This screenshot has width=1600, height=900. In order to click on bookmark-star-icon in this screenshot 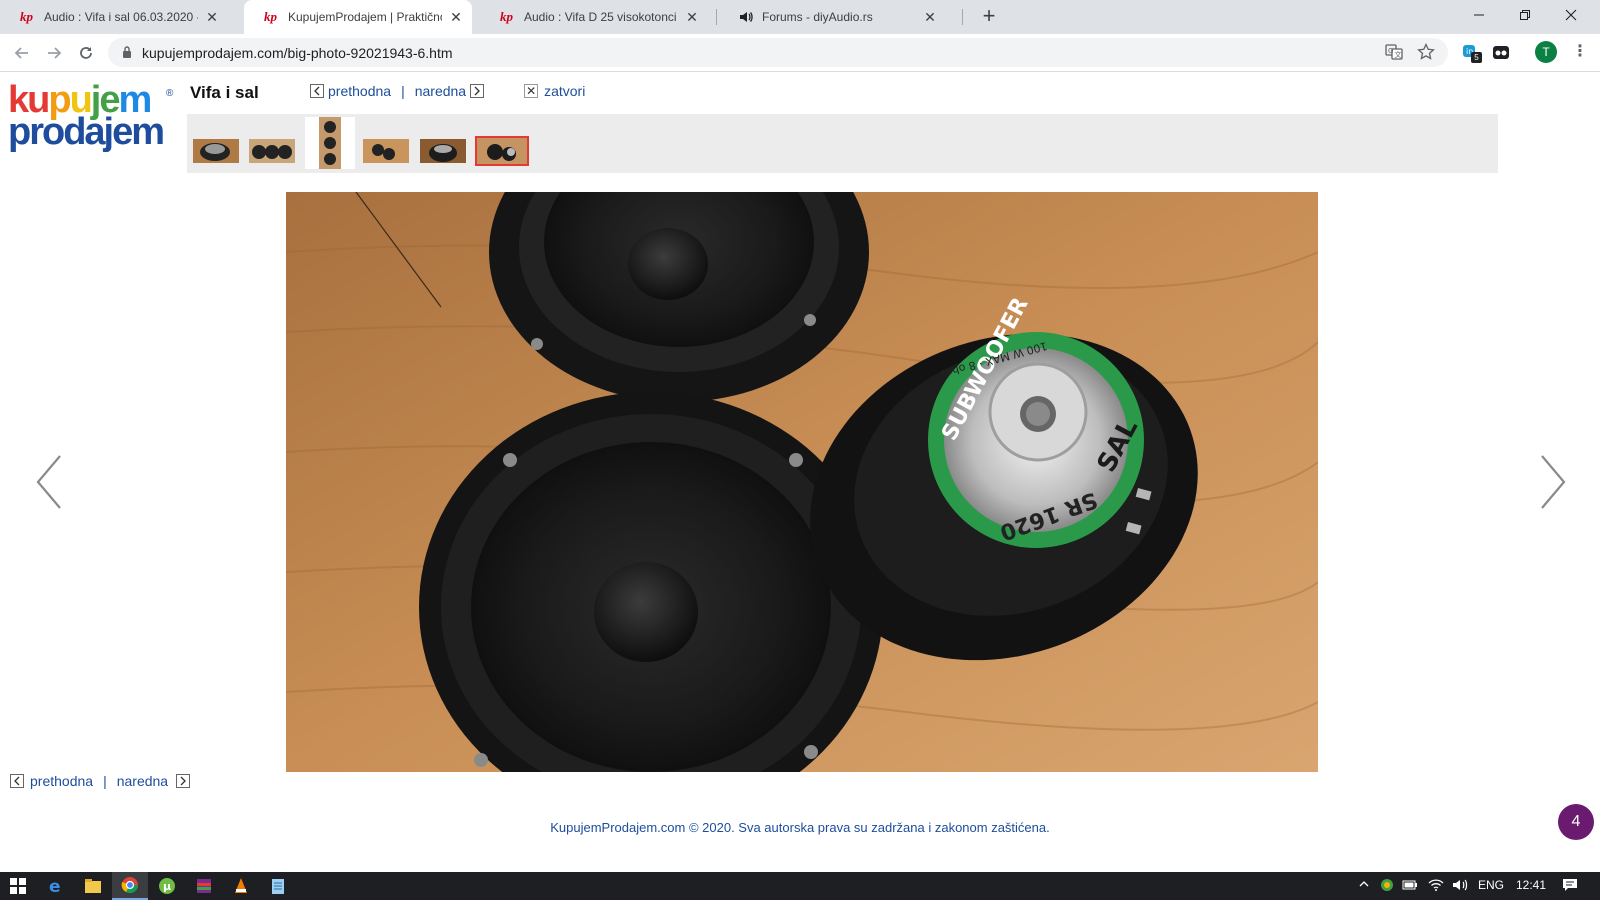, I will do `click(1426, 52)`.